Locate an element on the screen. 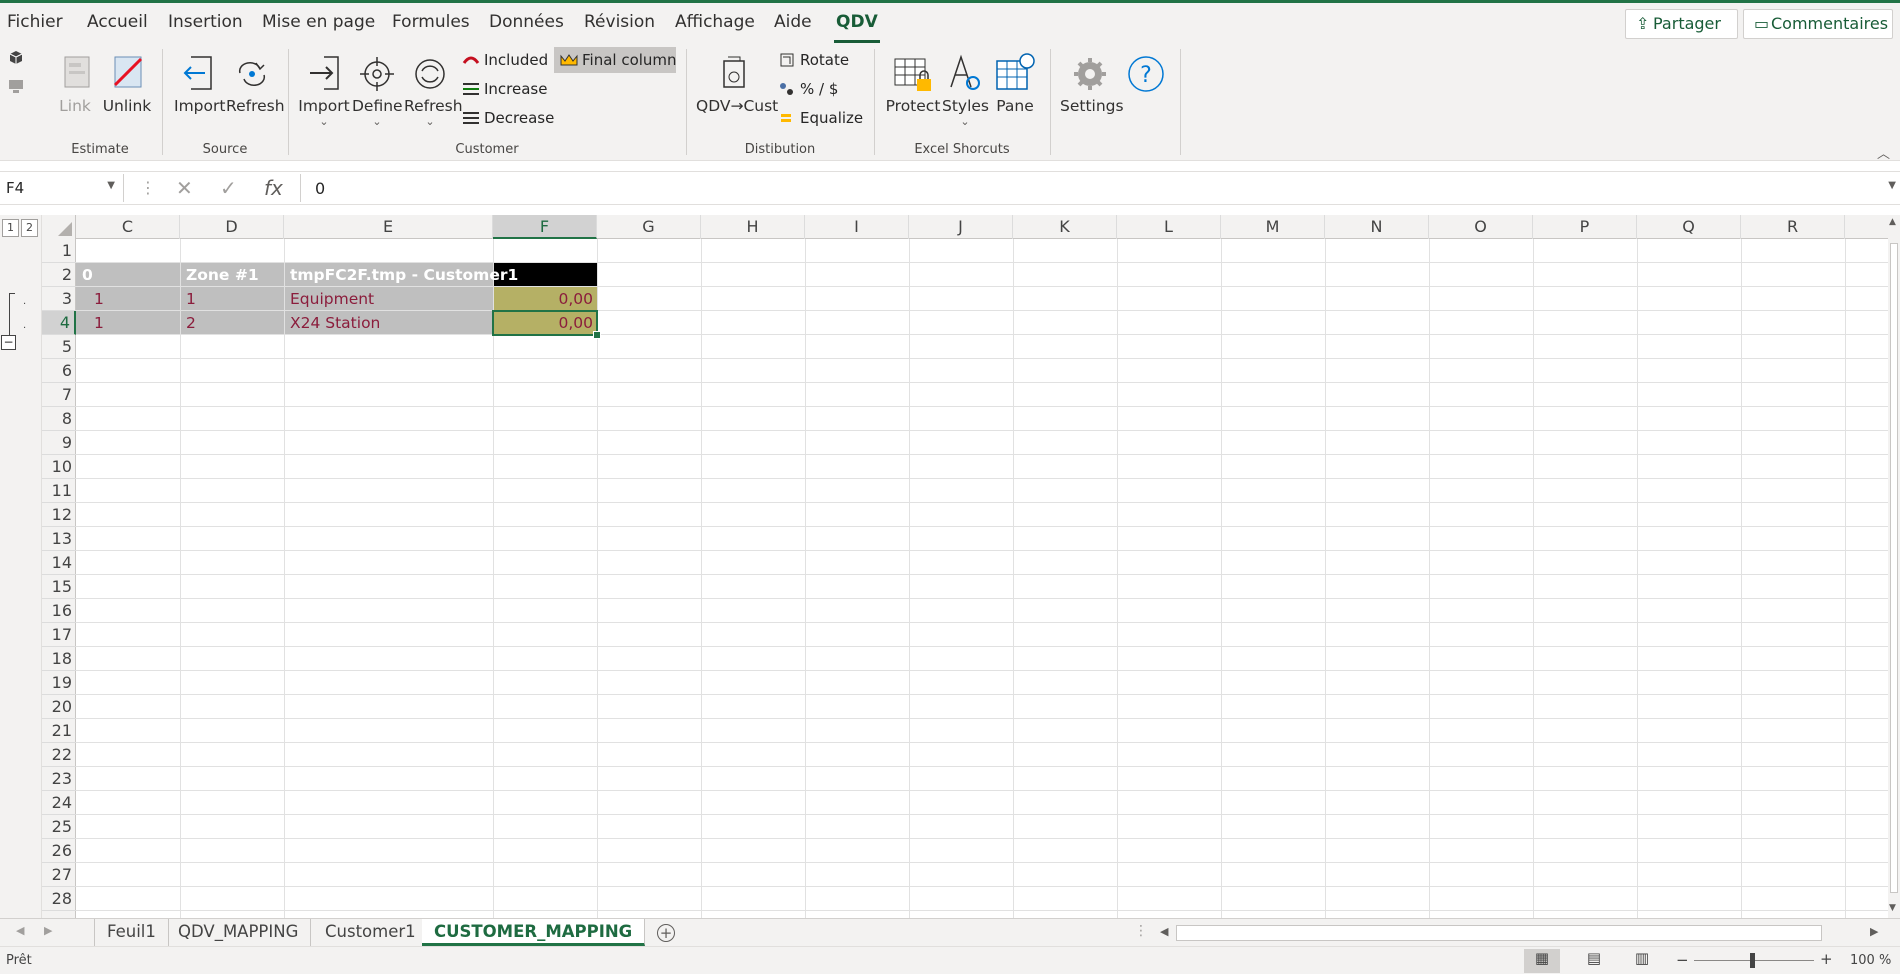  tab-aide: Aide is located at coordinates (793, 22).